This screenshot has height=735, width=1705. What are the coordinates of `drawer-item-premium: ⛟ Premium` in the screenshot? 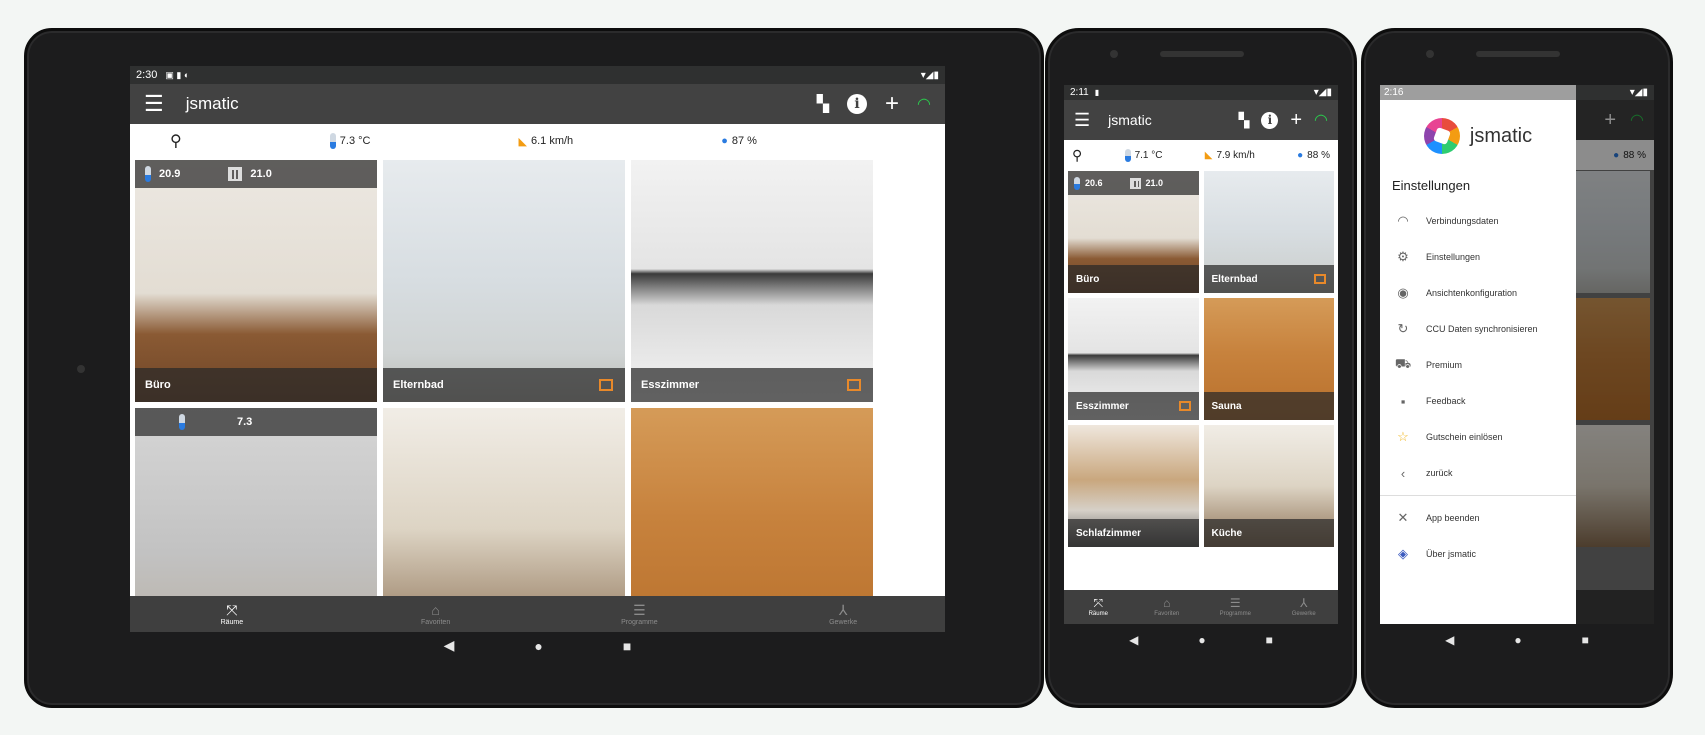 It's located at (1478, 365).